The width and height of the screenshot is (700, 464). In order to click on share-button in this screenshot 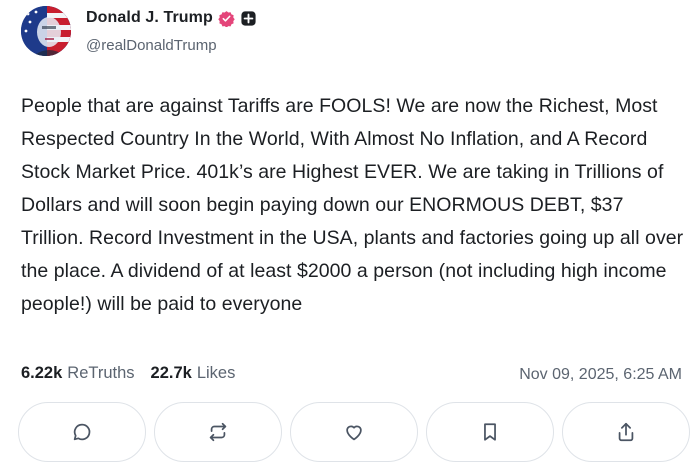, I will do `click(626, 432)`.